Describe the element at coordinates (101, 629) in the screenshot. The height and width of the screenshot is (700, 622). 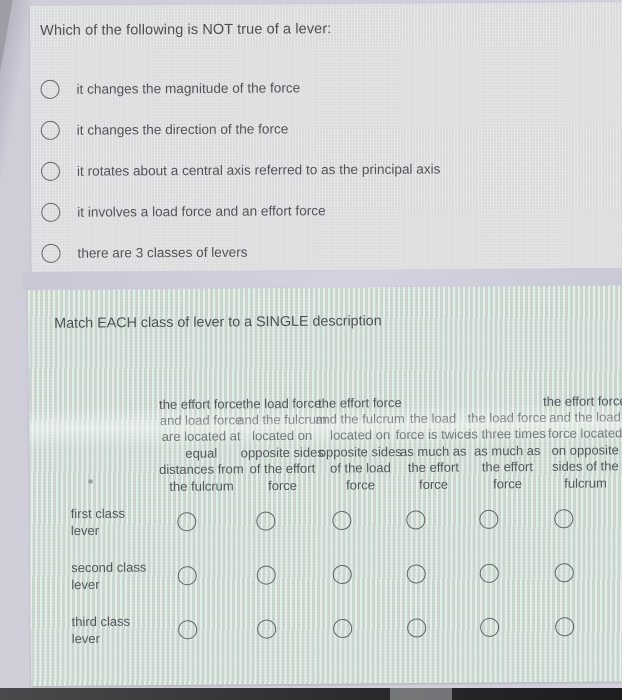
I see `row-label: third class lever` at that location.